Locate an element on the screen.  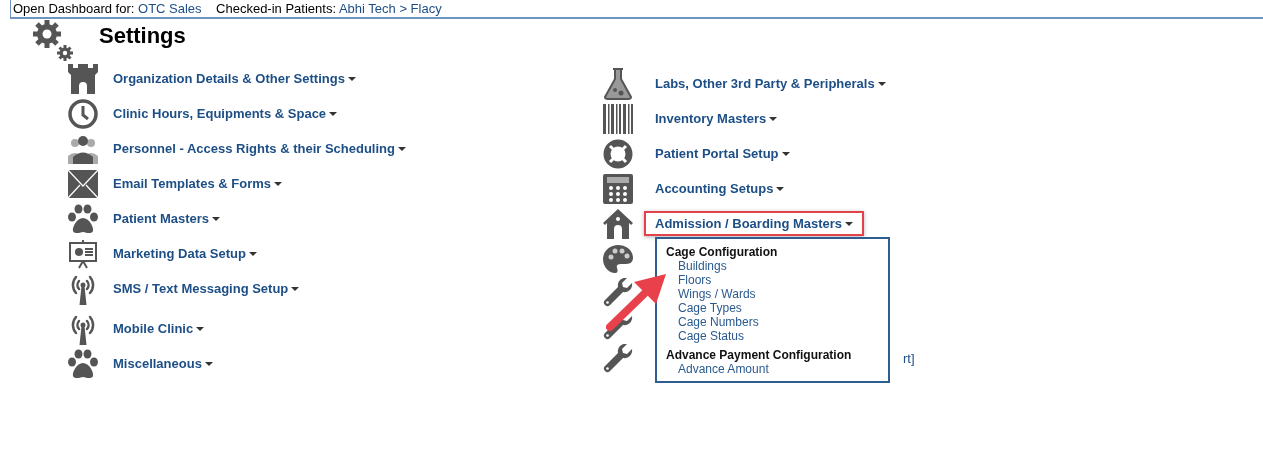
menu-link: Miscellaneous is located at coordinates (165, 363).